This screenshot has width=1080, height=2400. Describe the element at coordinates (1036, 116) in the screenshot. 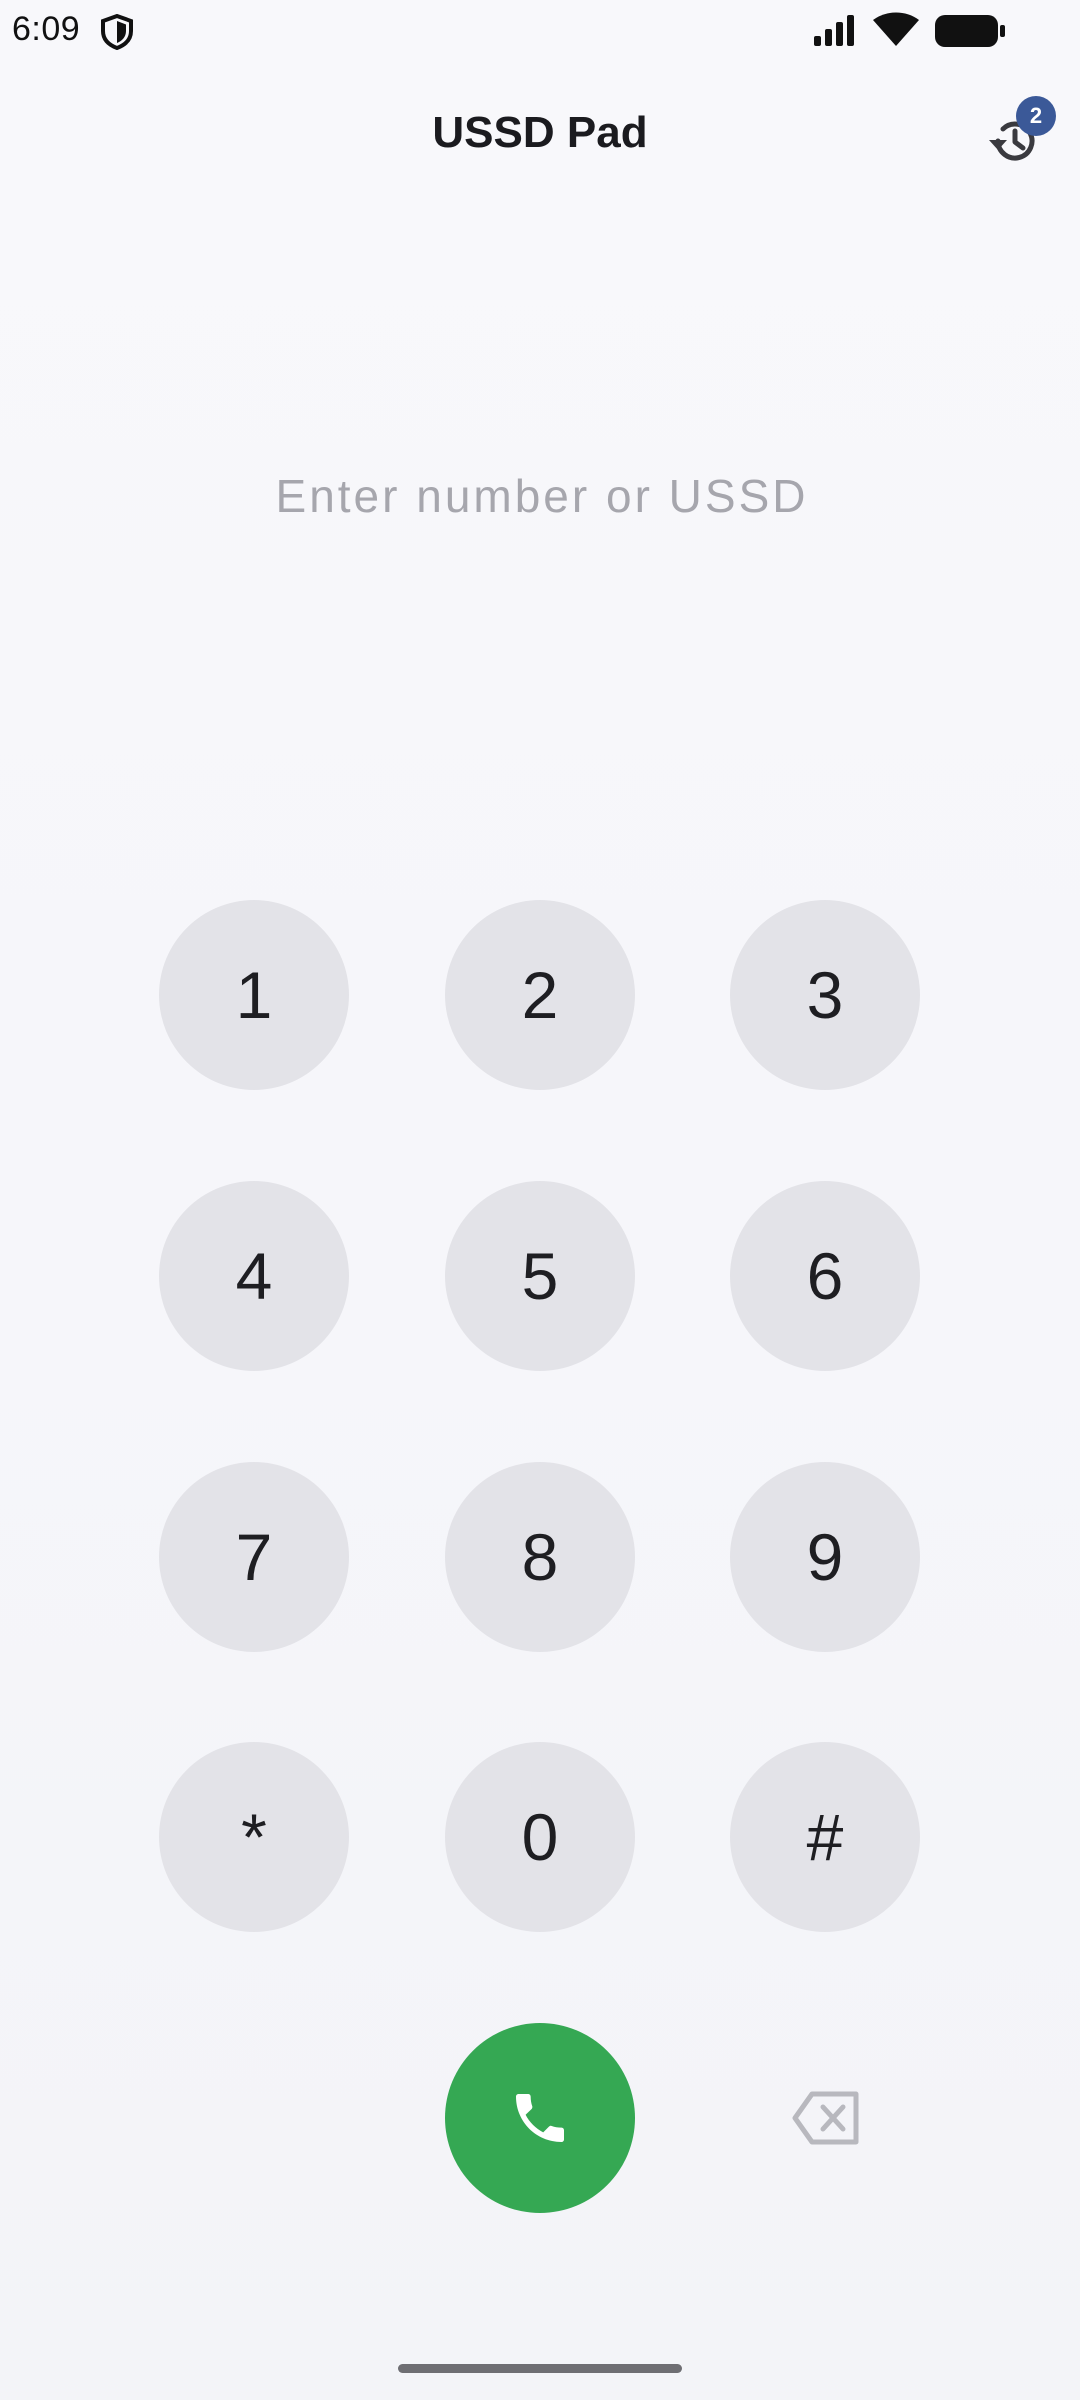

I see `history-badge: 2` at that location.